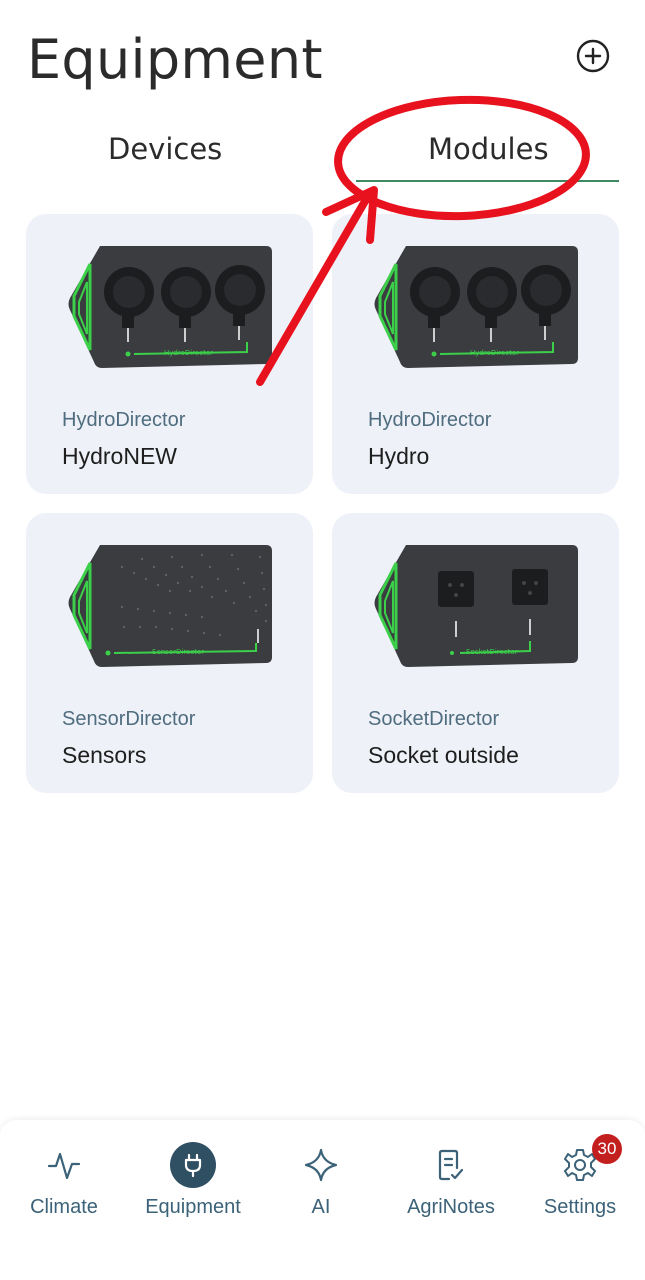 The height and width of the screenshot is (1280, 645). Describe the element at coordinates (399, 456) in the screenshot. I see `module-name: Hydro` at that location.